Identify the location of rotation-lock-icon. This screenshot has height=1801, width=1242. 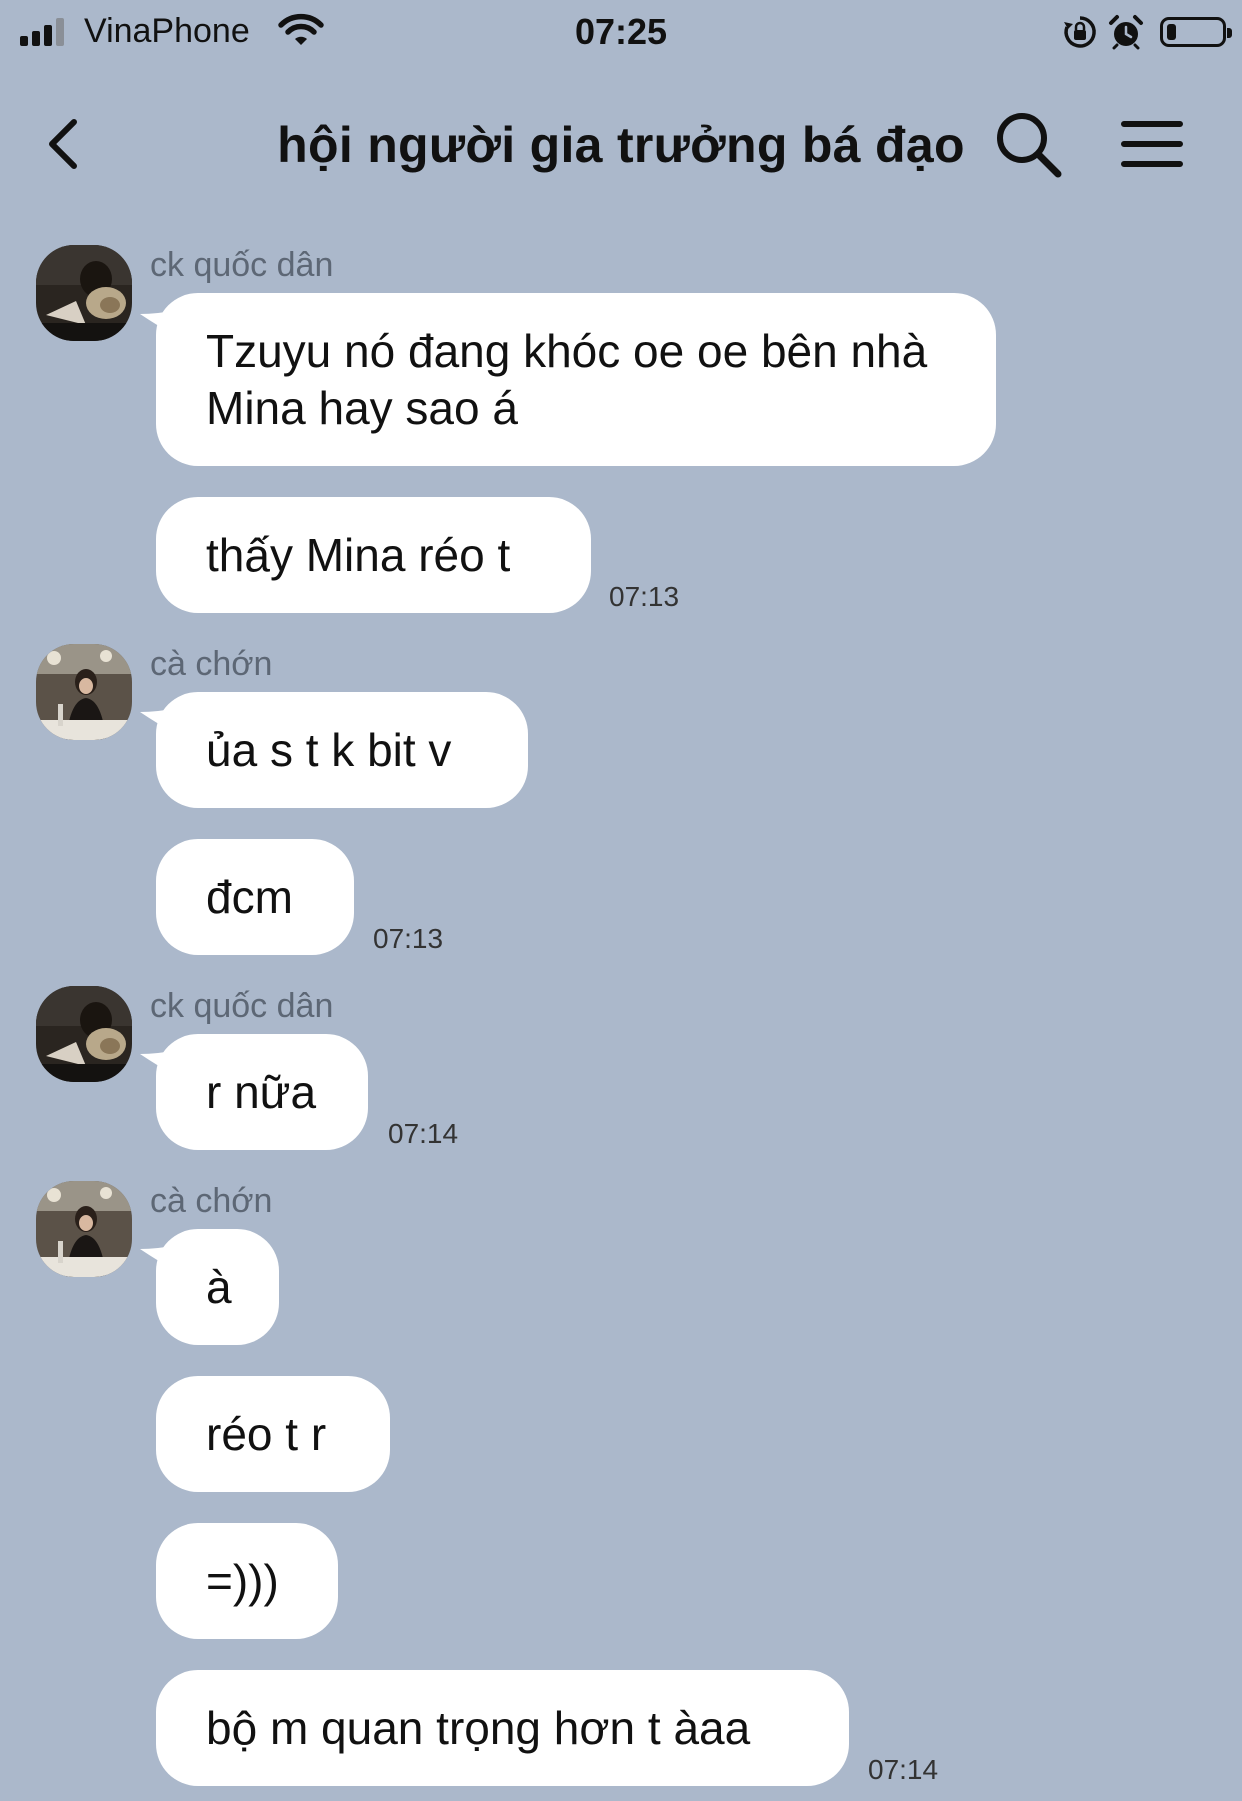
(1080, 32).